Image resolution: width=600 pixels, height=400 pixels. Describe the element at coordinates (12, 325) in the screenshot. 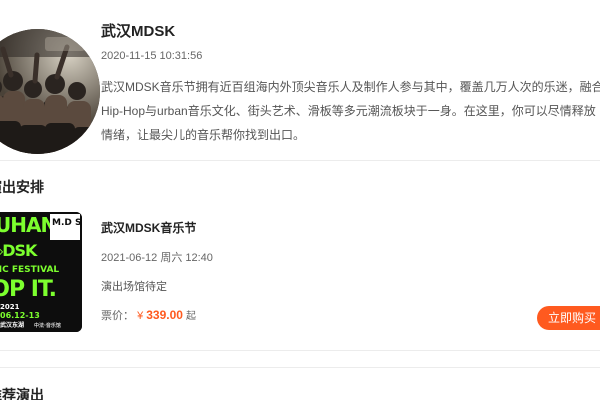

I see `poster-text-city: 武汉东湖` at that location.